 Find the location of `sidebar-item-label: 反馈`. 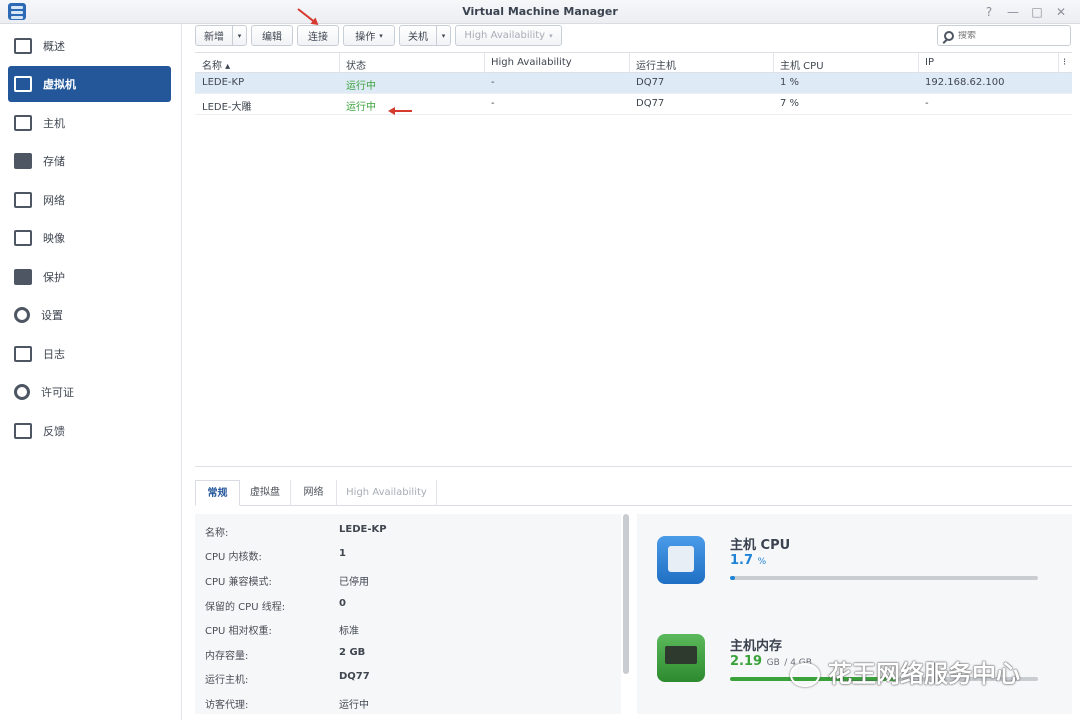

sidebar-item-label: 反馈 is located at coordinates (54, 431).